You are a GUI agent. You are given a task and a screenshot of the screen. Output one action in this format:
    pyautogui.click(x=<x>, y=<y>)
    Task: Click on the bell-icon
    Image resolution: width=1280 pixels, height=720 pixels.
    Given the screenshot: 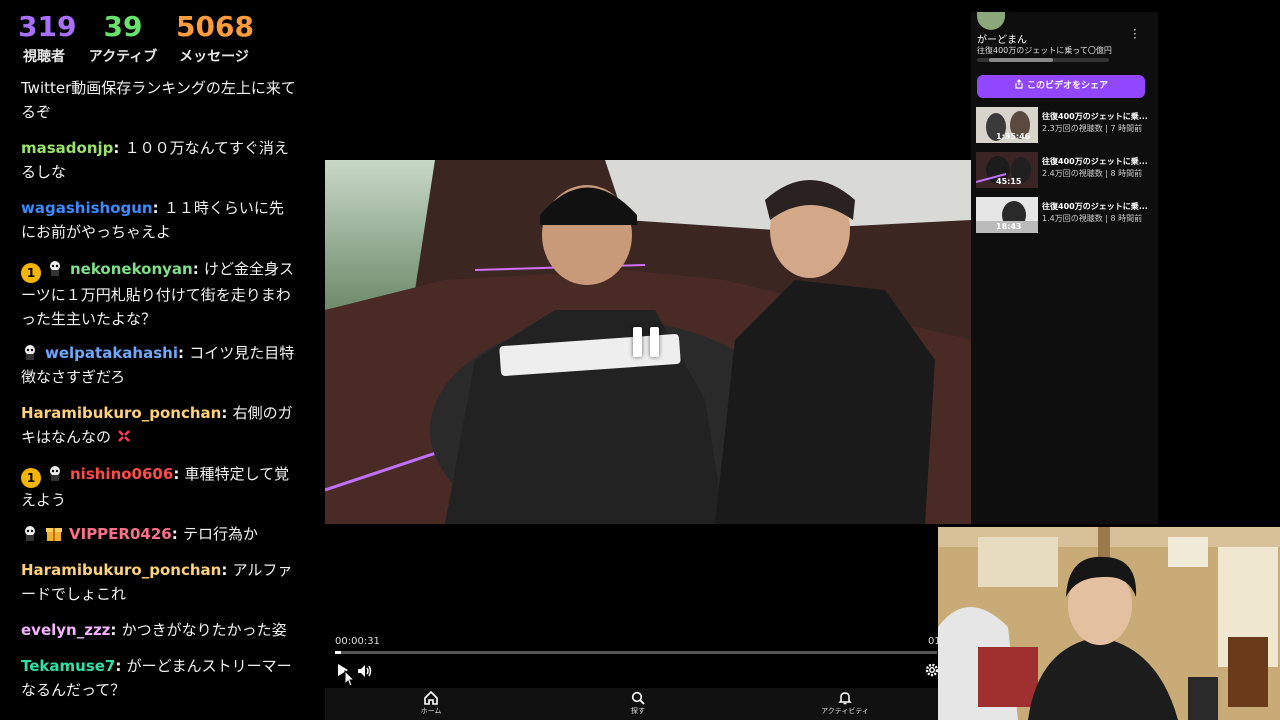 What is the action you would take?
    pyautogui.click(x=845, y=698)
    